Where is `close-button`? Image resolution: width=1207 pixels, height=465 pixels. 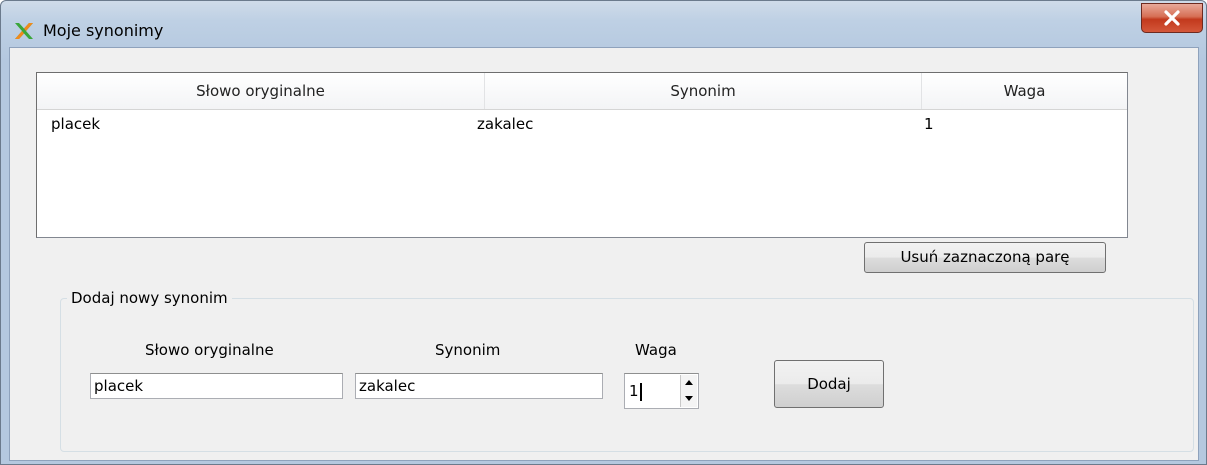
close-button is located at coordinates (1172, 18).